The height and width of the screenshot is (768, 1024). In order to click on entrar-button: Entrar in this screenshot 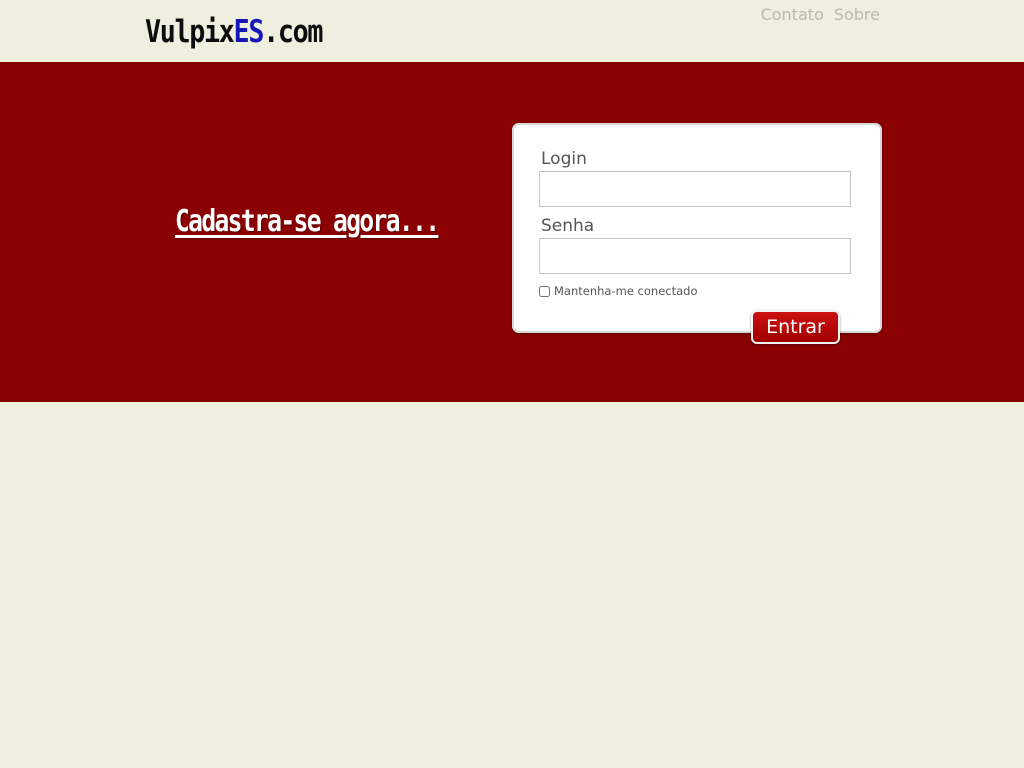, I will do `click(795, 327)`.